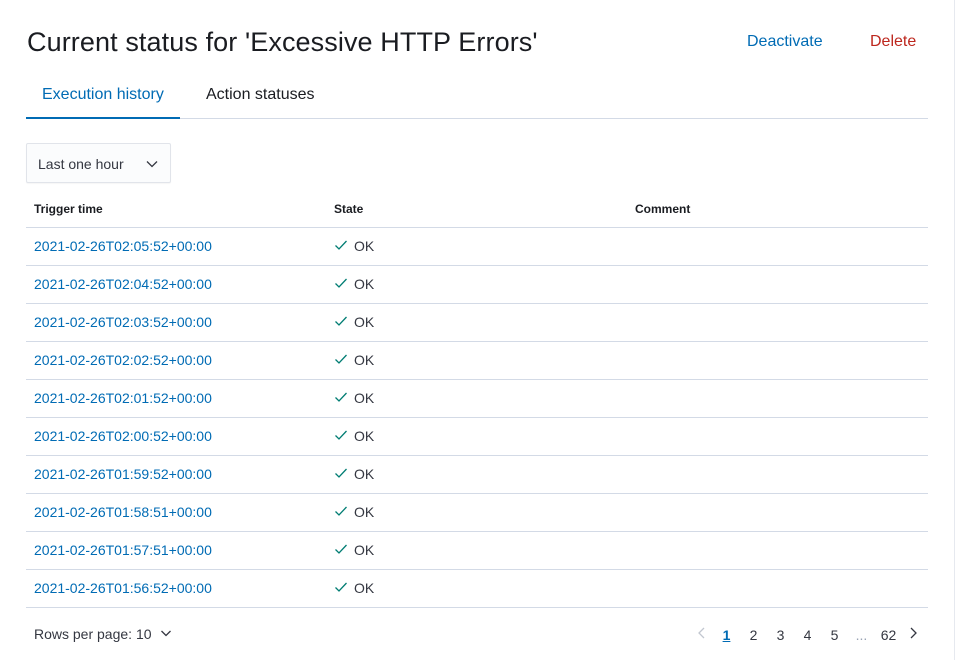 The image size is (955, 660). I want to click on table-row: 2021-02-26T02:03:52+00:00 OK, so click(477, 322).